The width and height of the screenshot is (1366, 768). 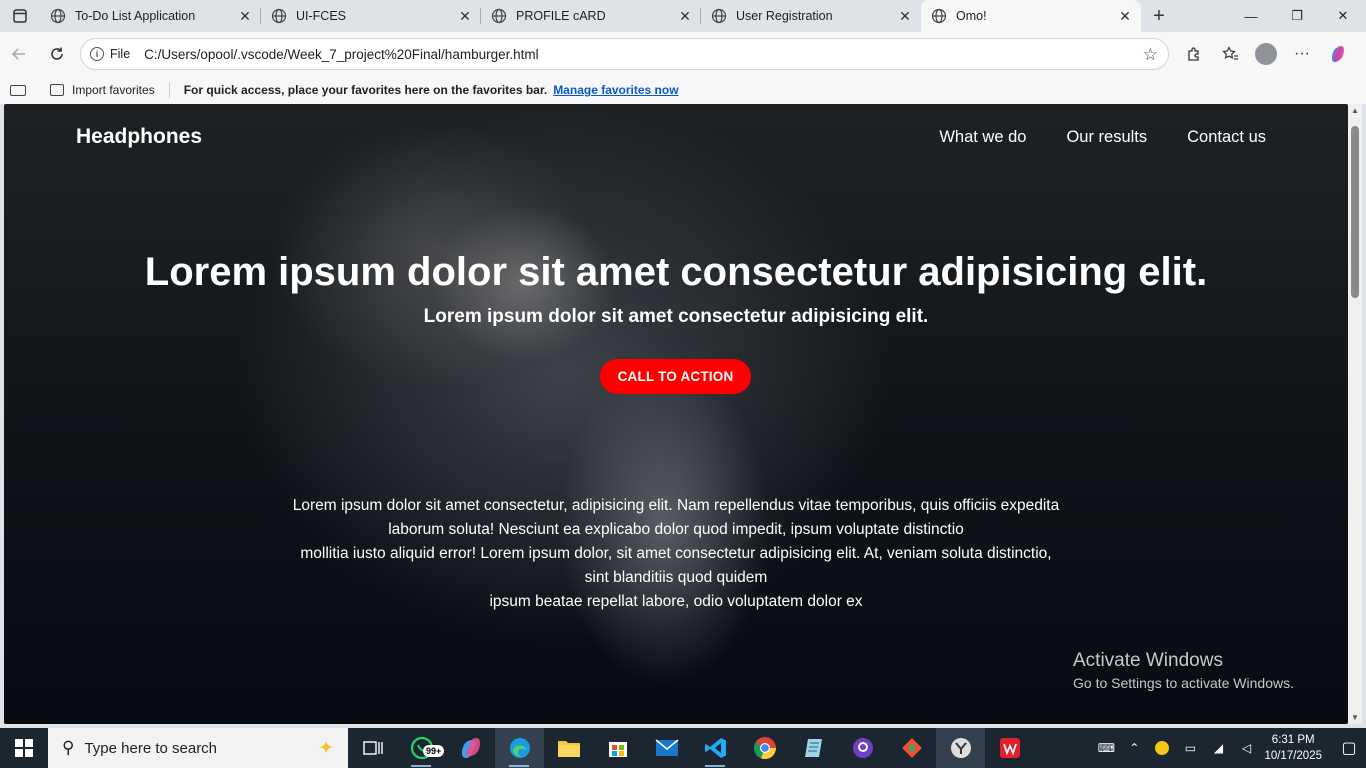 What do you see at coordinates (1218, 748) in the screenshot?
I see `network-icon: ◢` at bounding box center [1218, 748].